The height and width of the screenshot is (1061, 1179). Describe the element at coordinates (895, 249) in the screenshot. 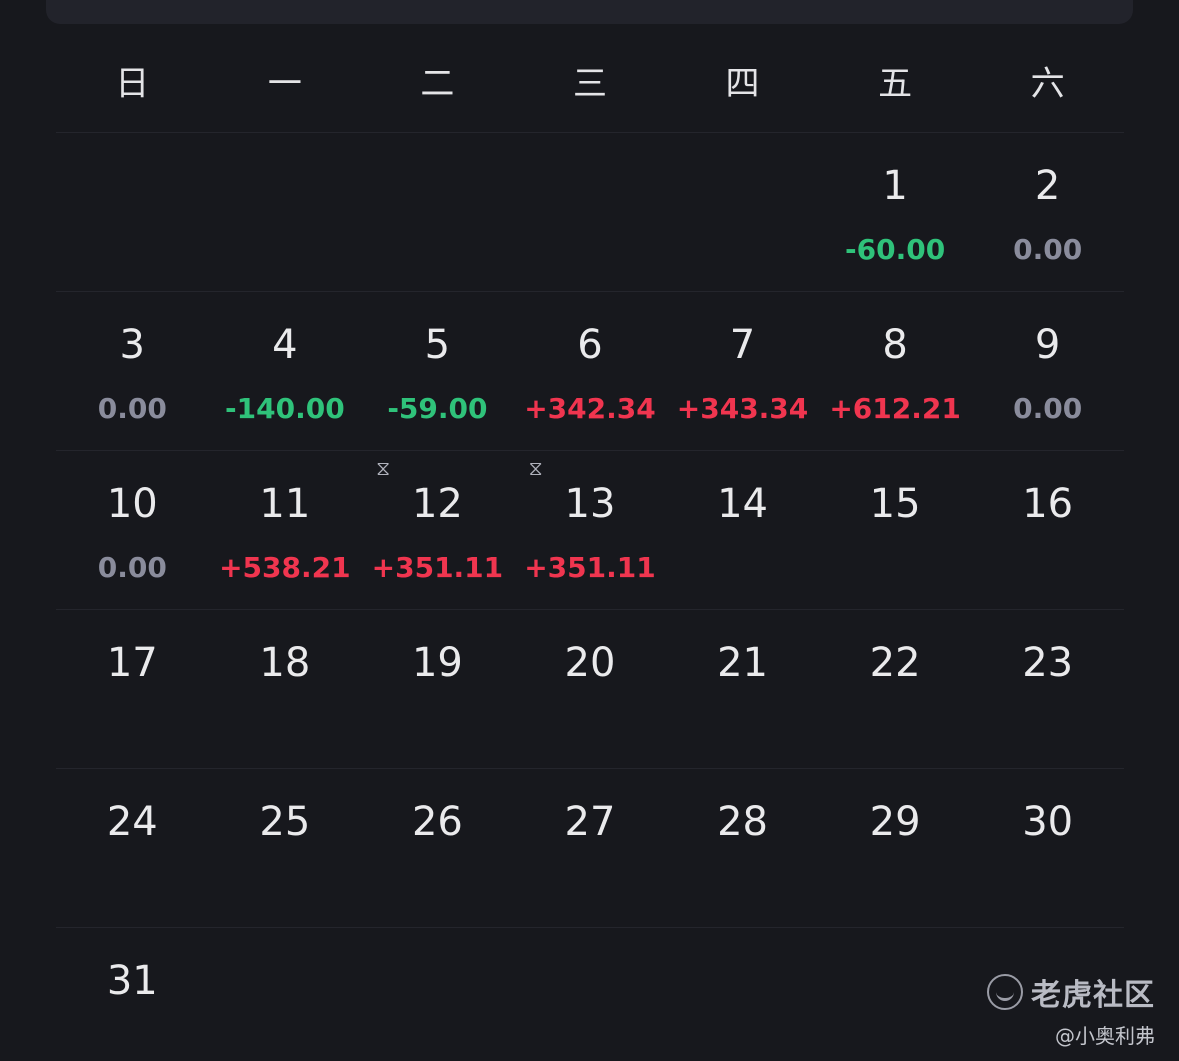

I see `daily-pnl-value: -60.00` at that location.